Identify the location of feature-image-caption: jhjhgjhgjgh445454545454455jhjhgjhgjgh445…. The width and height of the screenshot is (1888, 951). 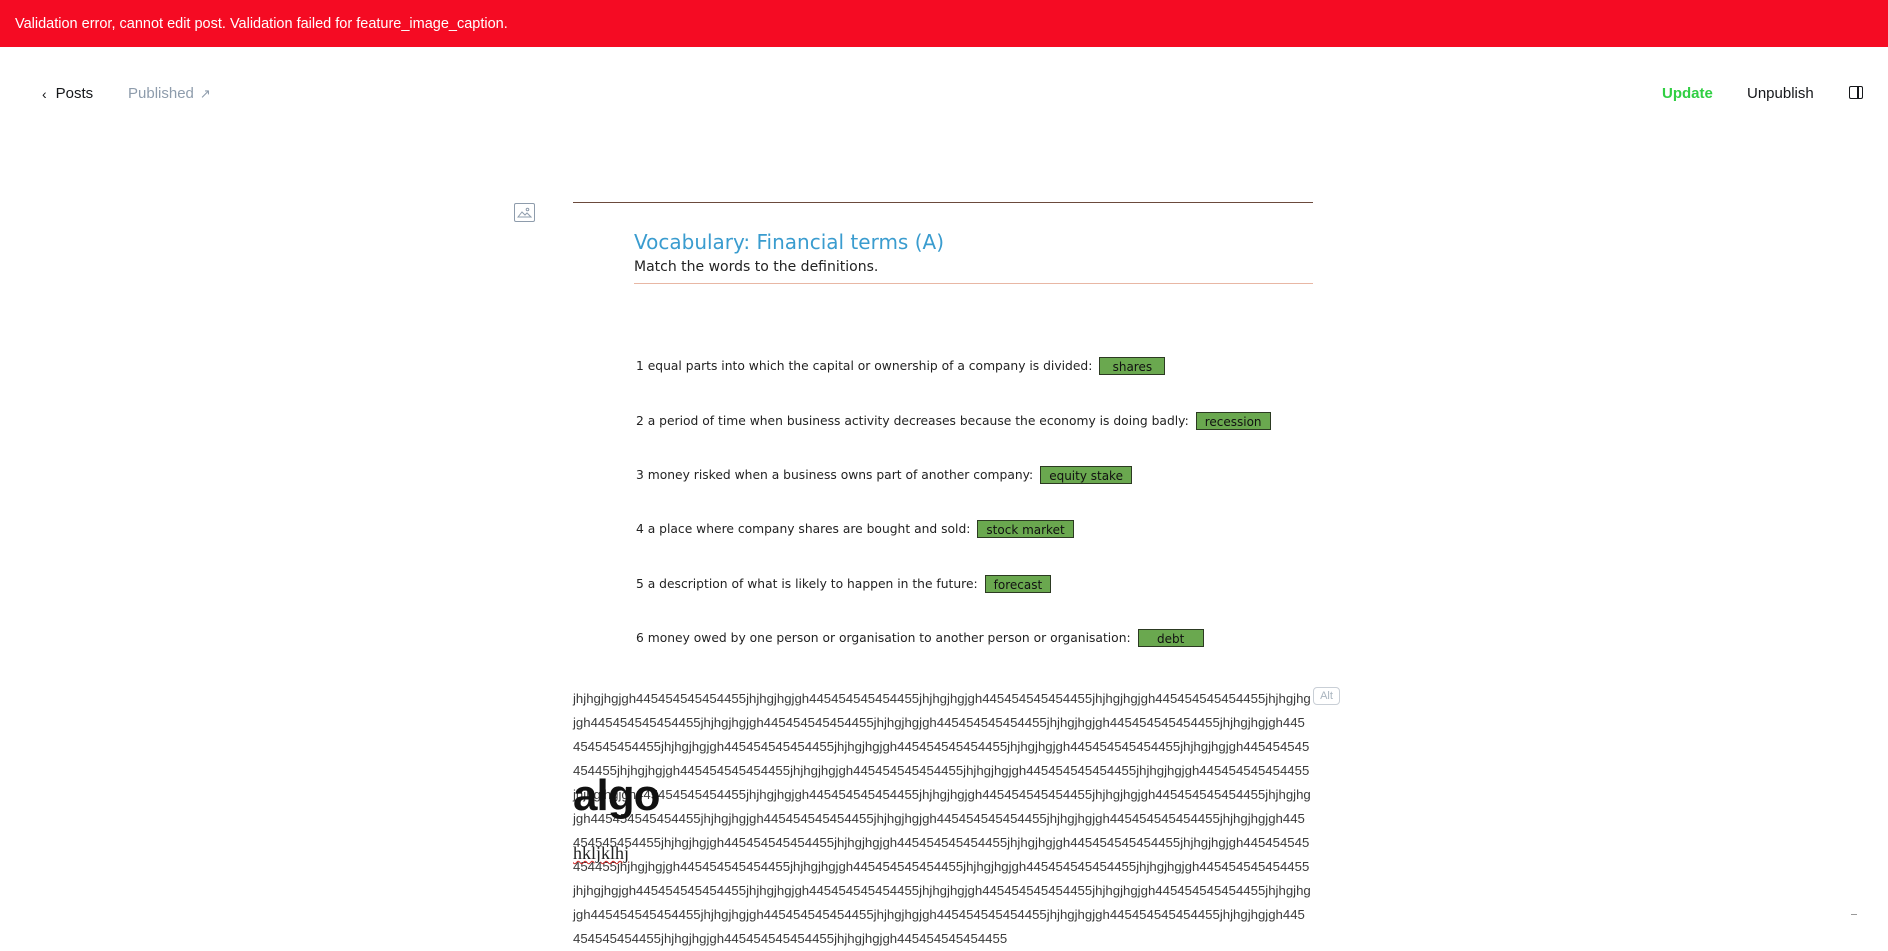
(942, 819).